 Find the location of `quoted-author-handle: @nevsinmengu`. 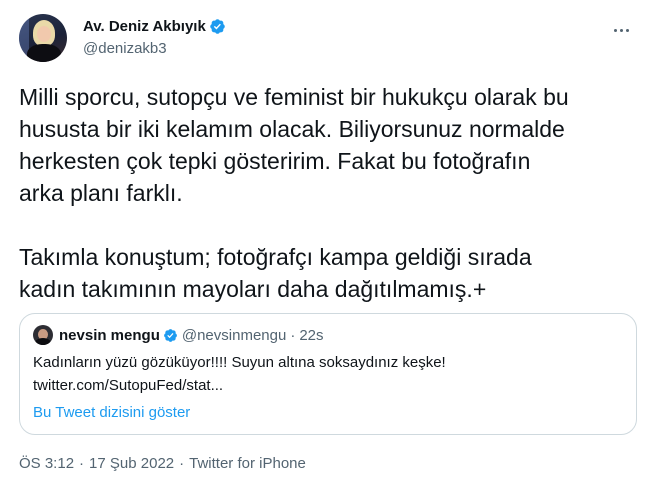

quoted-author-handle: @nevsinmengu is located at coordinates (234, 335).